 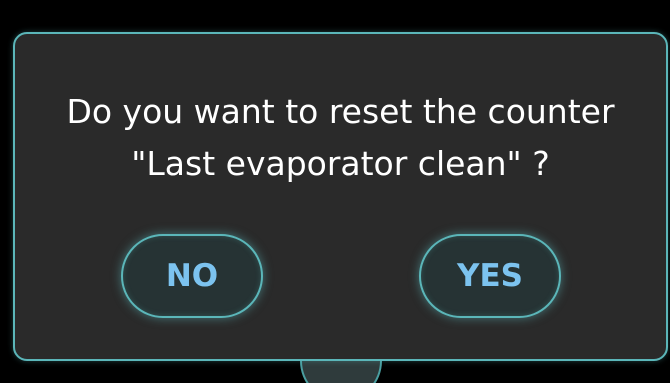 I want to click on yes-button-label: YES, so click(x=490, y=276).